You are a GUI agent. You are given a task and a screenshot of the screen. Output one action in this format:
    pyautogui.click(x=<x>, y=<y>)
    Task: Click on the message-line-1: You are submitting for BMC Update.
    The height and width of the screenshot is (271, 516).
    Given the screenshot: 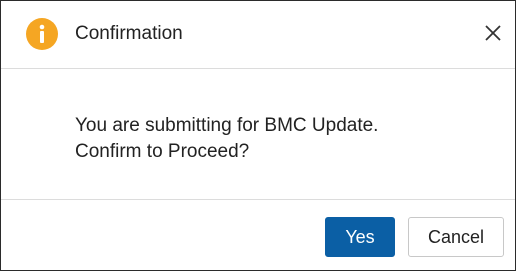 What is the action you would take?
    pyautogui.click(x=227, y=125)
    